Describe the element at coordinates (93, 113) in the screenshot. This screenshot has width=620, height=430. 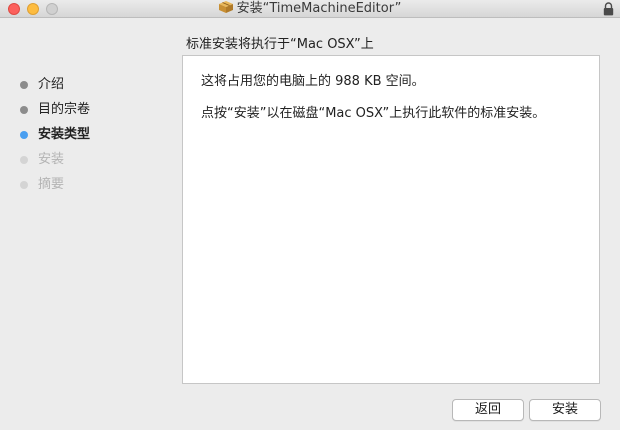
I see `step-destination-volume: 目的宗卷` at that location.